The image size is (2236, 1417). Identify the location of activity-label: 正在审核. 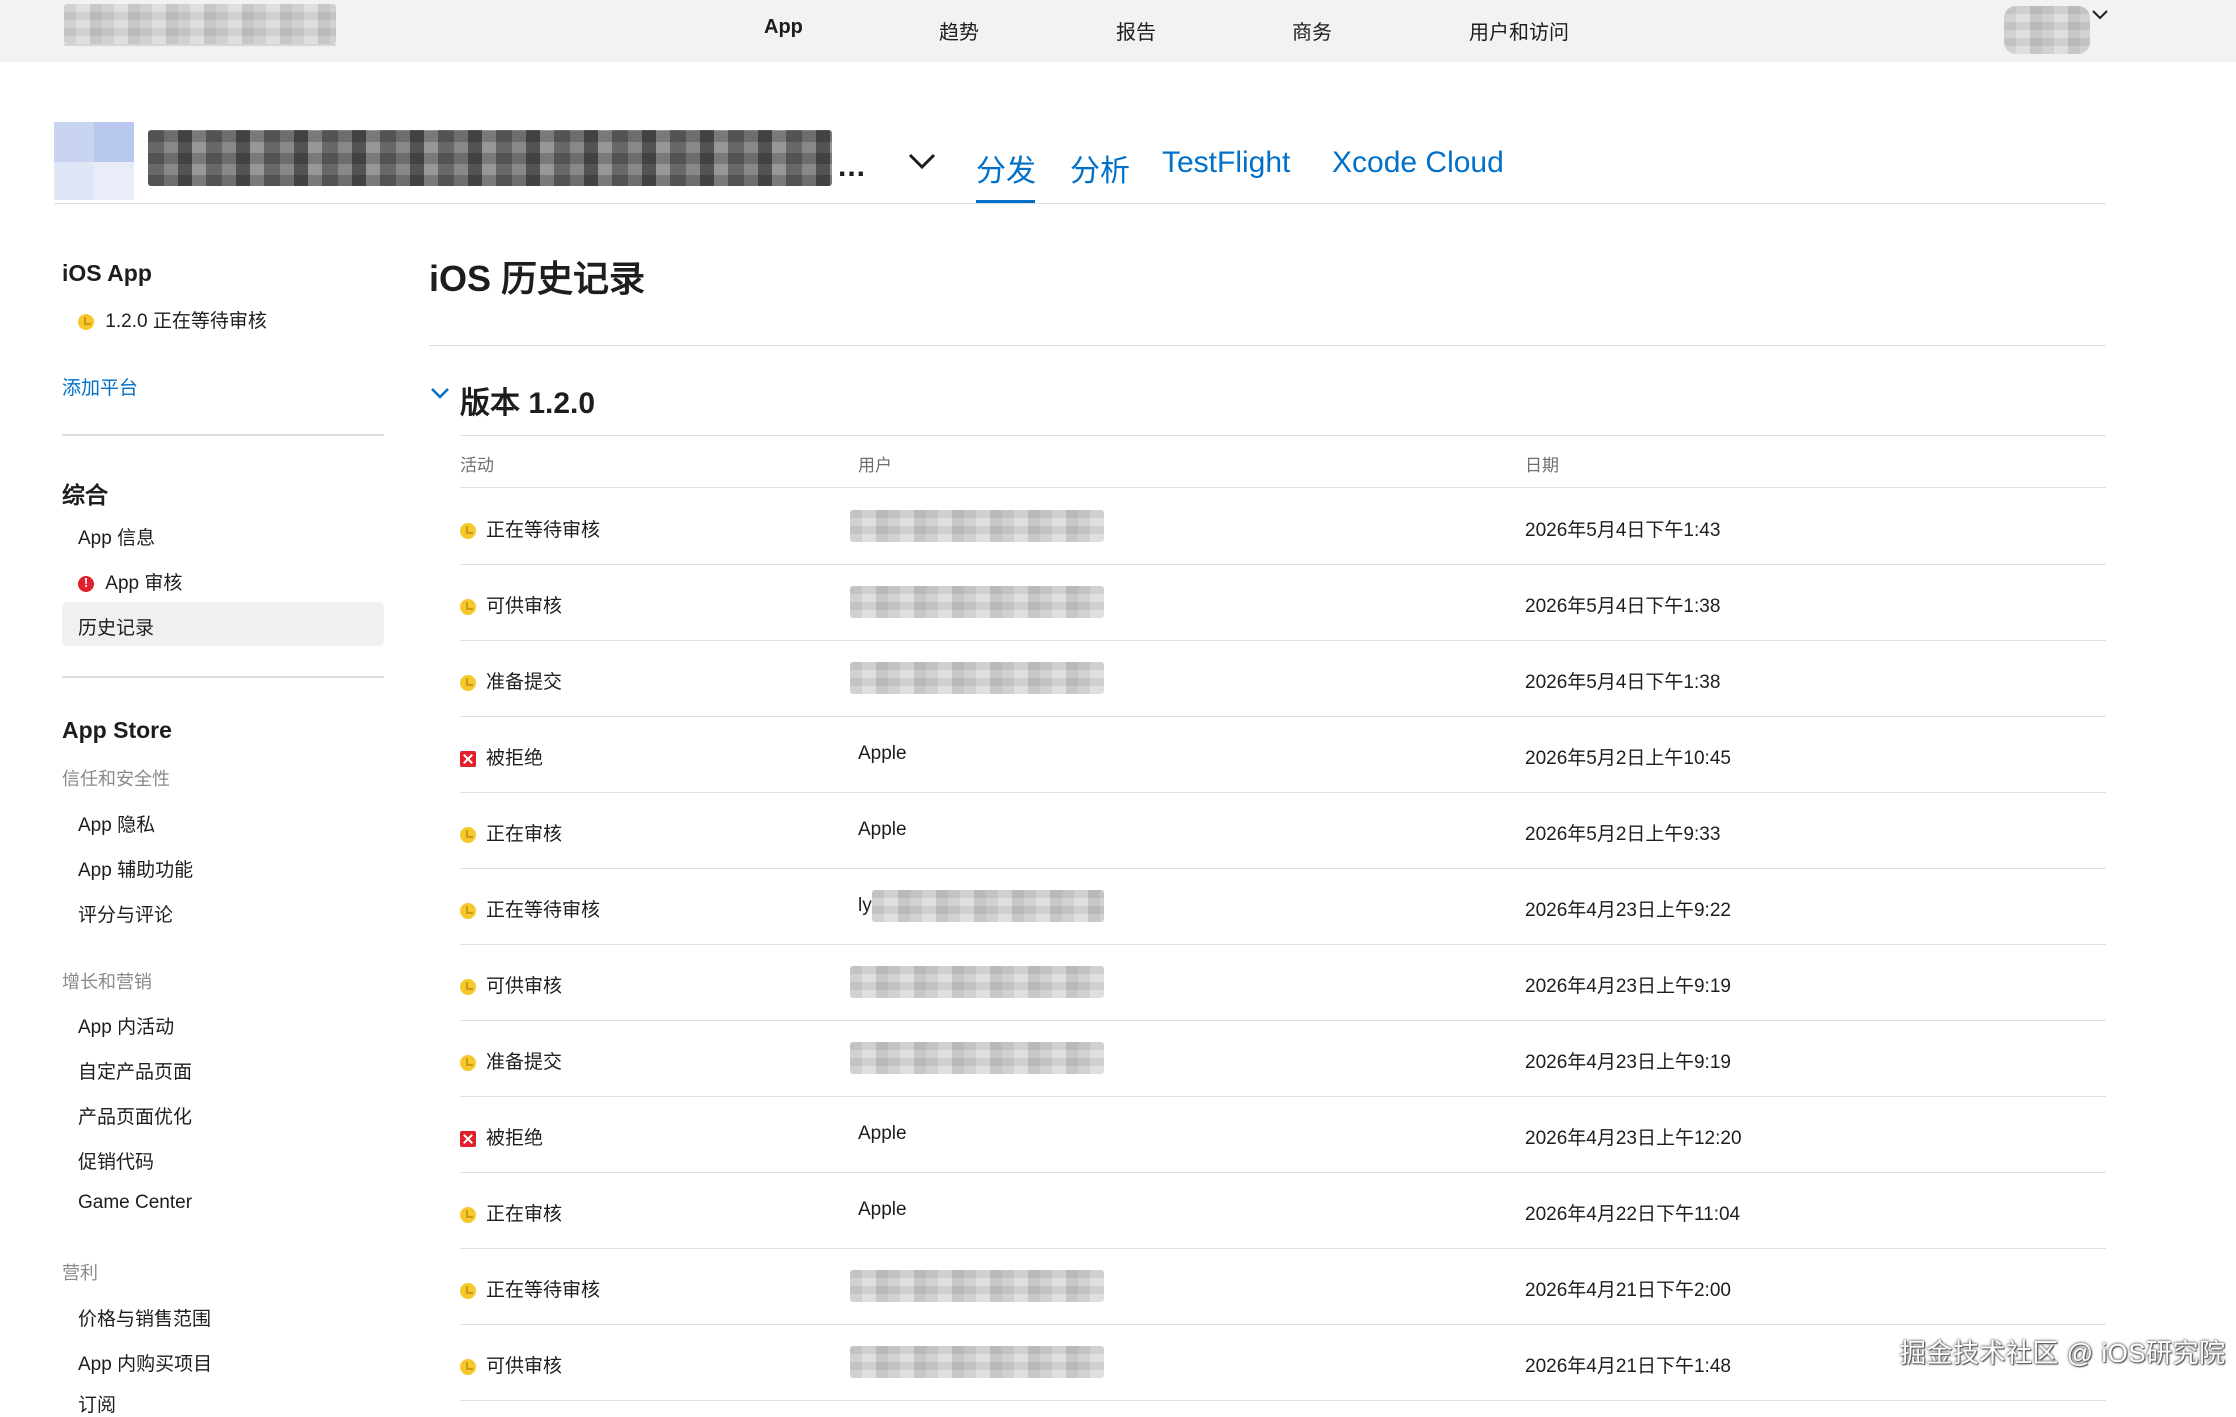
(524, 1214).